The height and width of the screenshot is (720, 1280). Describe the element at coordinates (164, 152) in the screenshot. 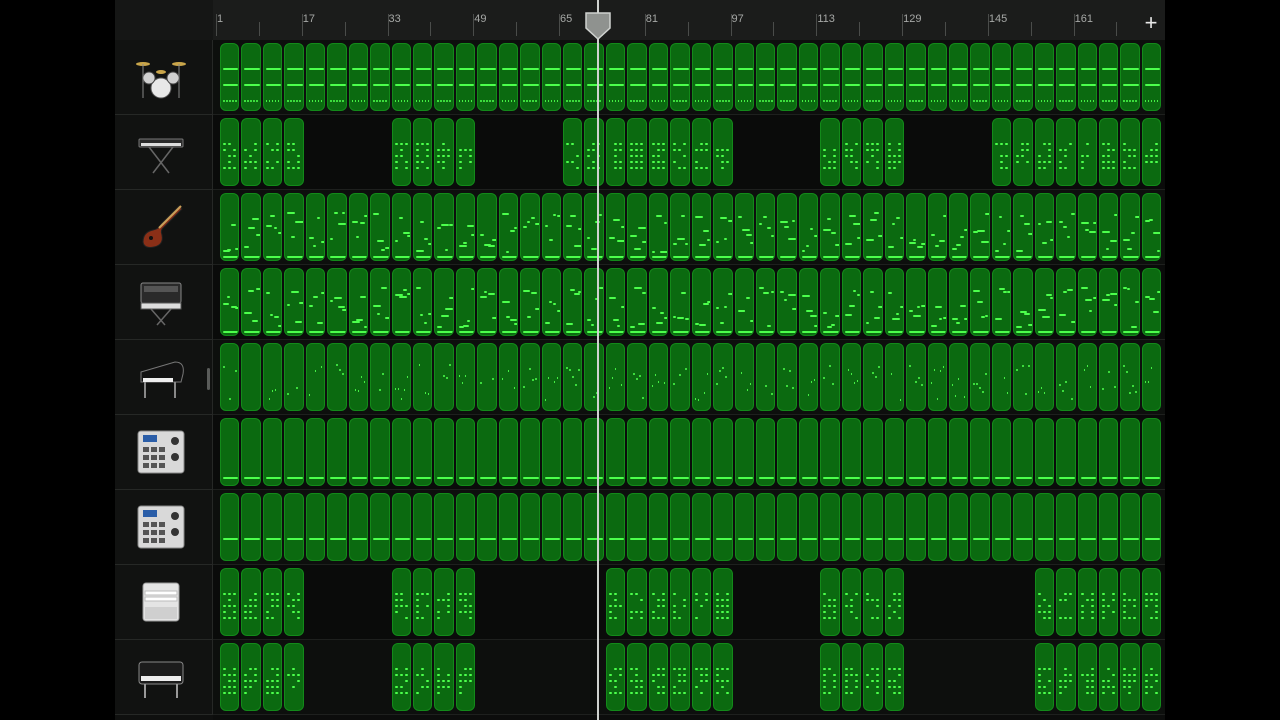

I see `track-header-keyboard-synth` at that location.